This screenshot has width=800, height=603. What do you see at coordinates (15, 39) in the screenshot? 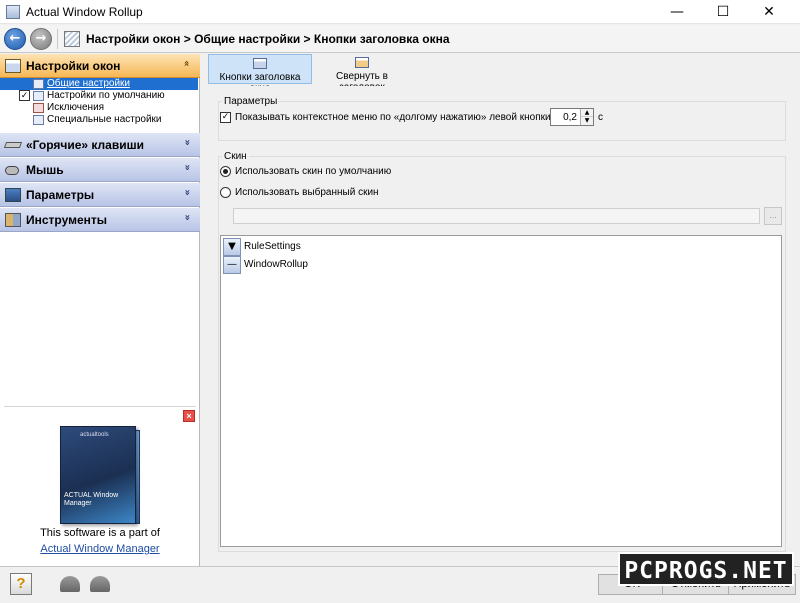
I see `back-button: ←` at bounding box center [15, 39].